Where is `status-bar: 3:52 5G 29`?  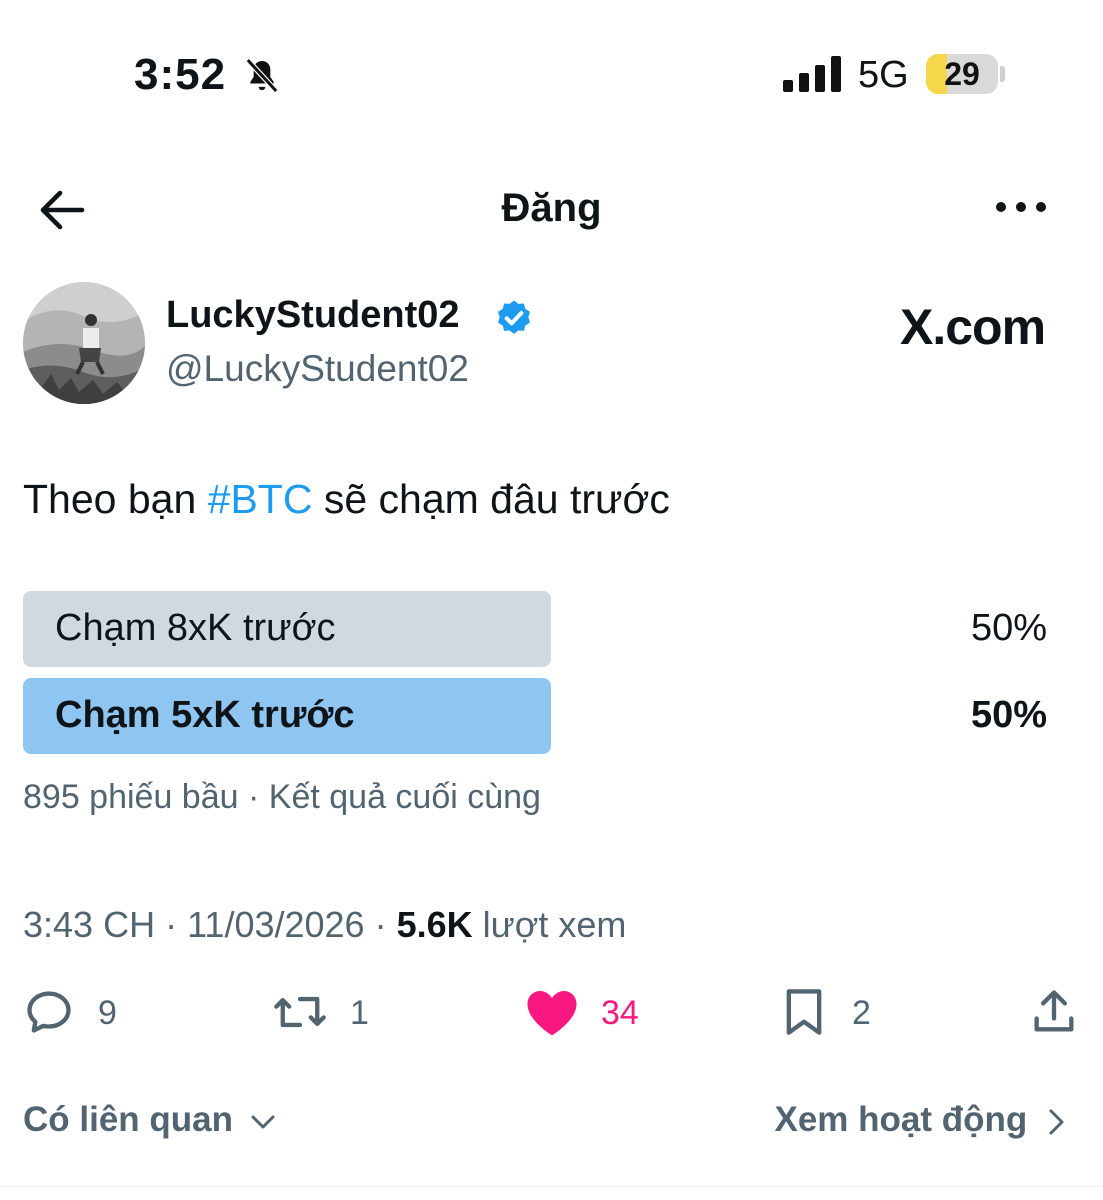
status-bar: 3:52 5G 29 is located at coordinates (551, 75).